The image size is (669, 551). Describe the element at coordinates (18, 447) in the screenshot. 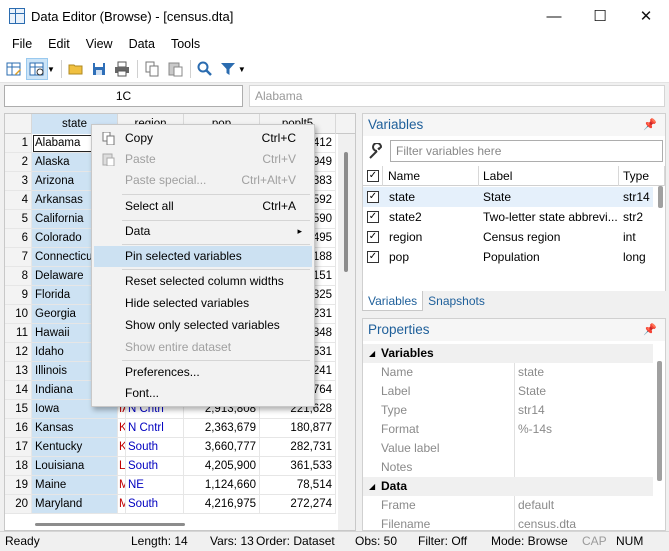

I see `row-number: 17` at that location.